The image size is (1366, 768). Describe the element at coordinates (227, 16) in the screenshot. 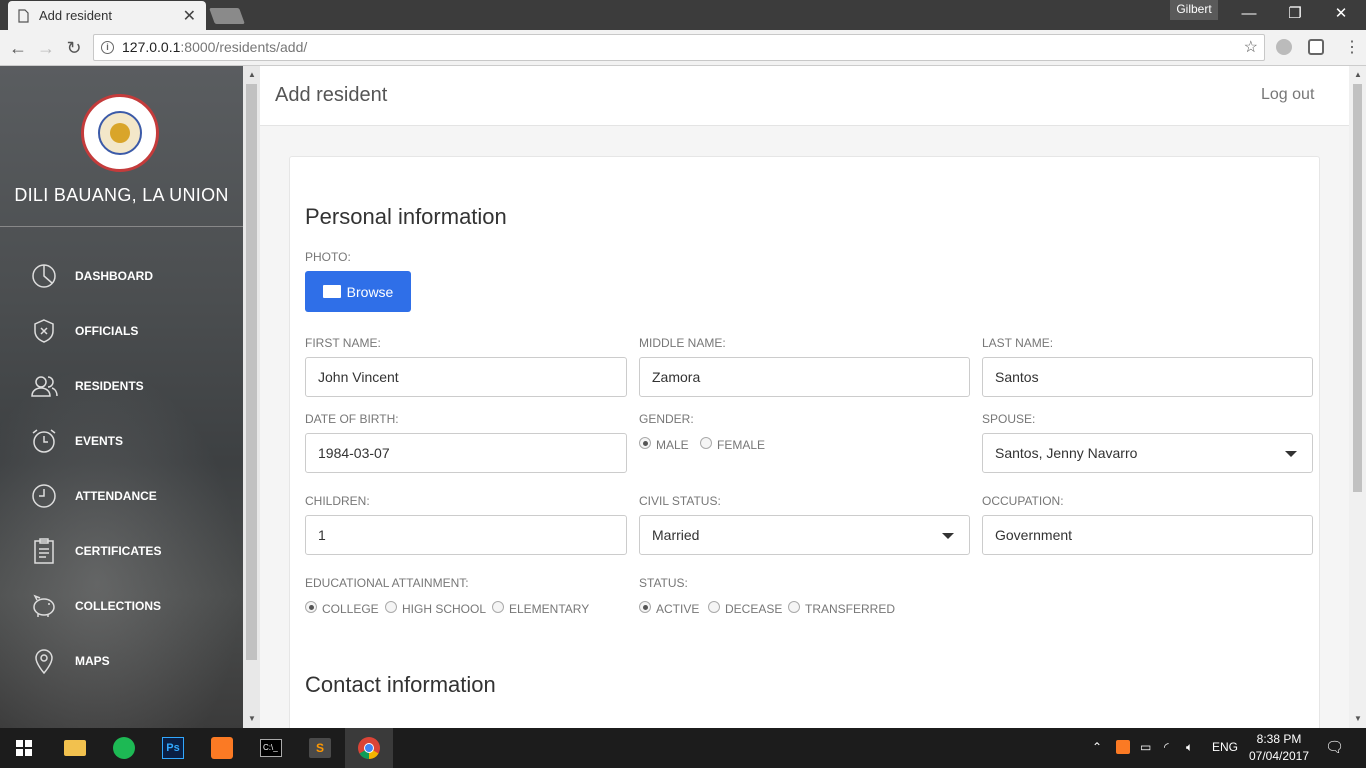

I see `new-tab-button` at that location.